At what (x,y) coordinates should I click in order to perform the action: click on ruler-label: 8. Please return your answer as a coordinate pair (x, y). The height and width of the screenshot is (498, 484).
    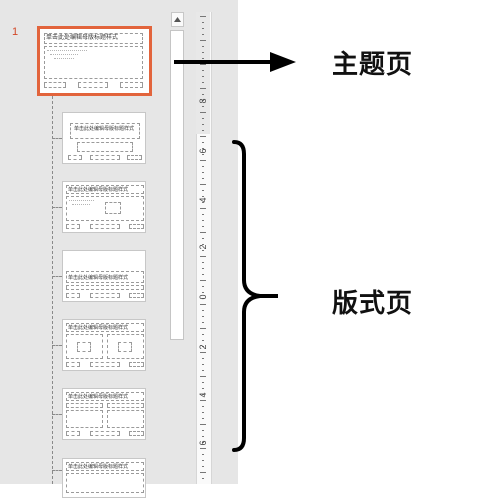
    Looking at the image, I should click on (203, 101).